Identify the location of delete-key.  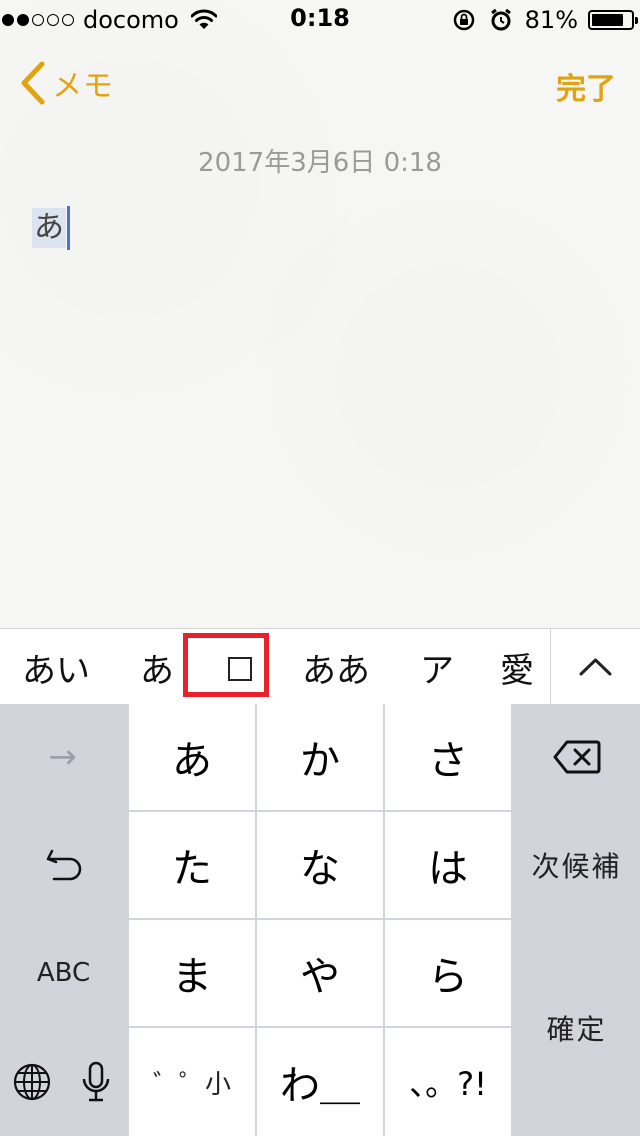
(576, 757).